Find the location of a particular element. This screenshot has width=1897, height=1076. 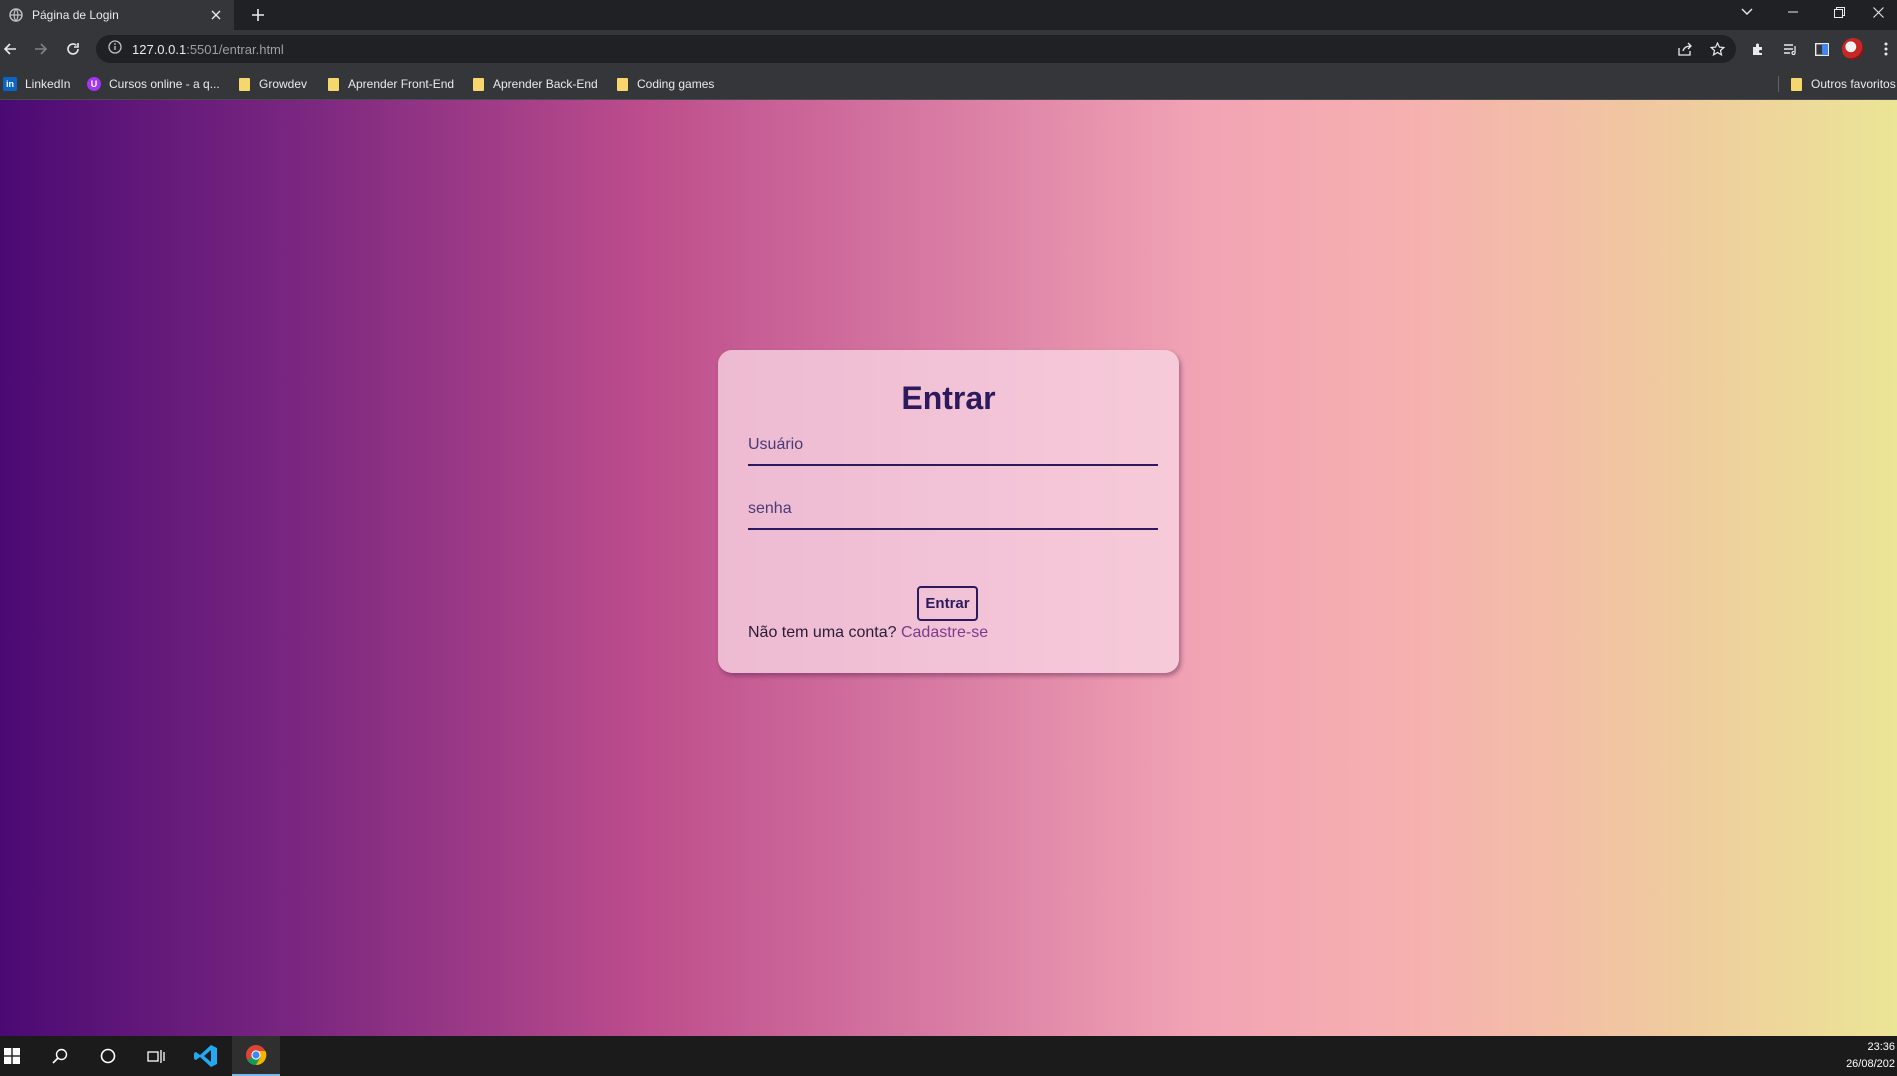

bookmark-front-end: Aprender Front-End is located at coordinates (390, 84).